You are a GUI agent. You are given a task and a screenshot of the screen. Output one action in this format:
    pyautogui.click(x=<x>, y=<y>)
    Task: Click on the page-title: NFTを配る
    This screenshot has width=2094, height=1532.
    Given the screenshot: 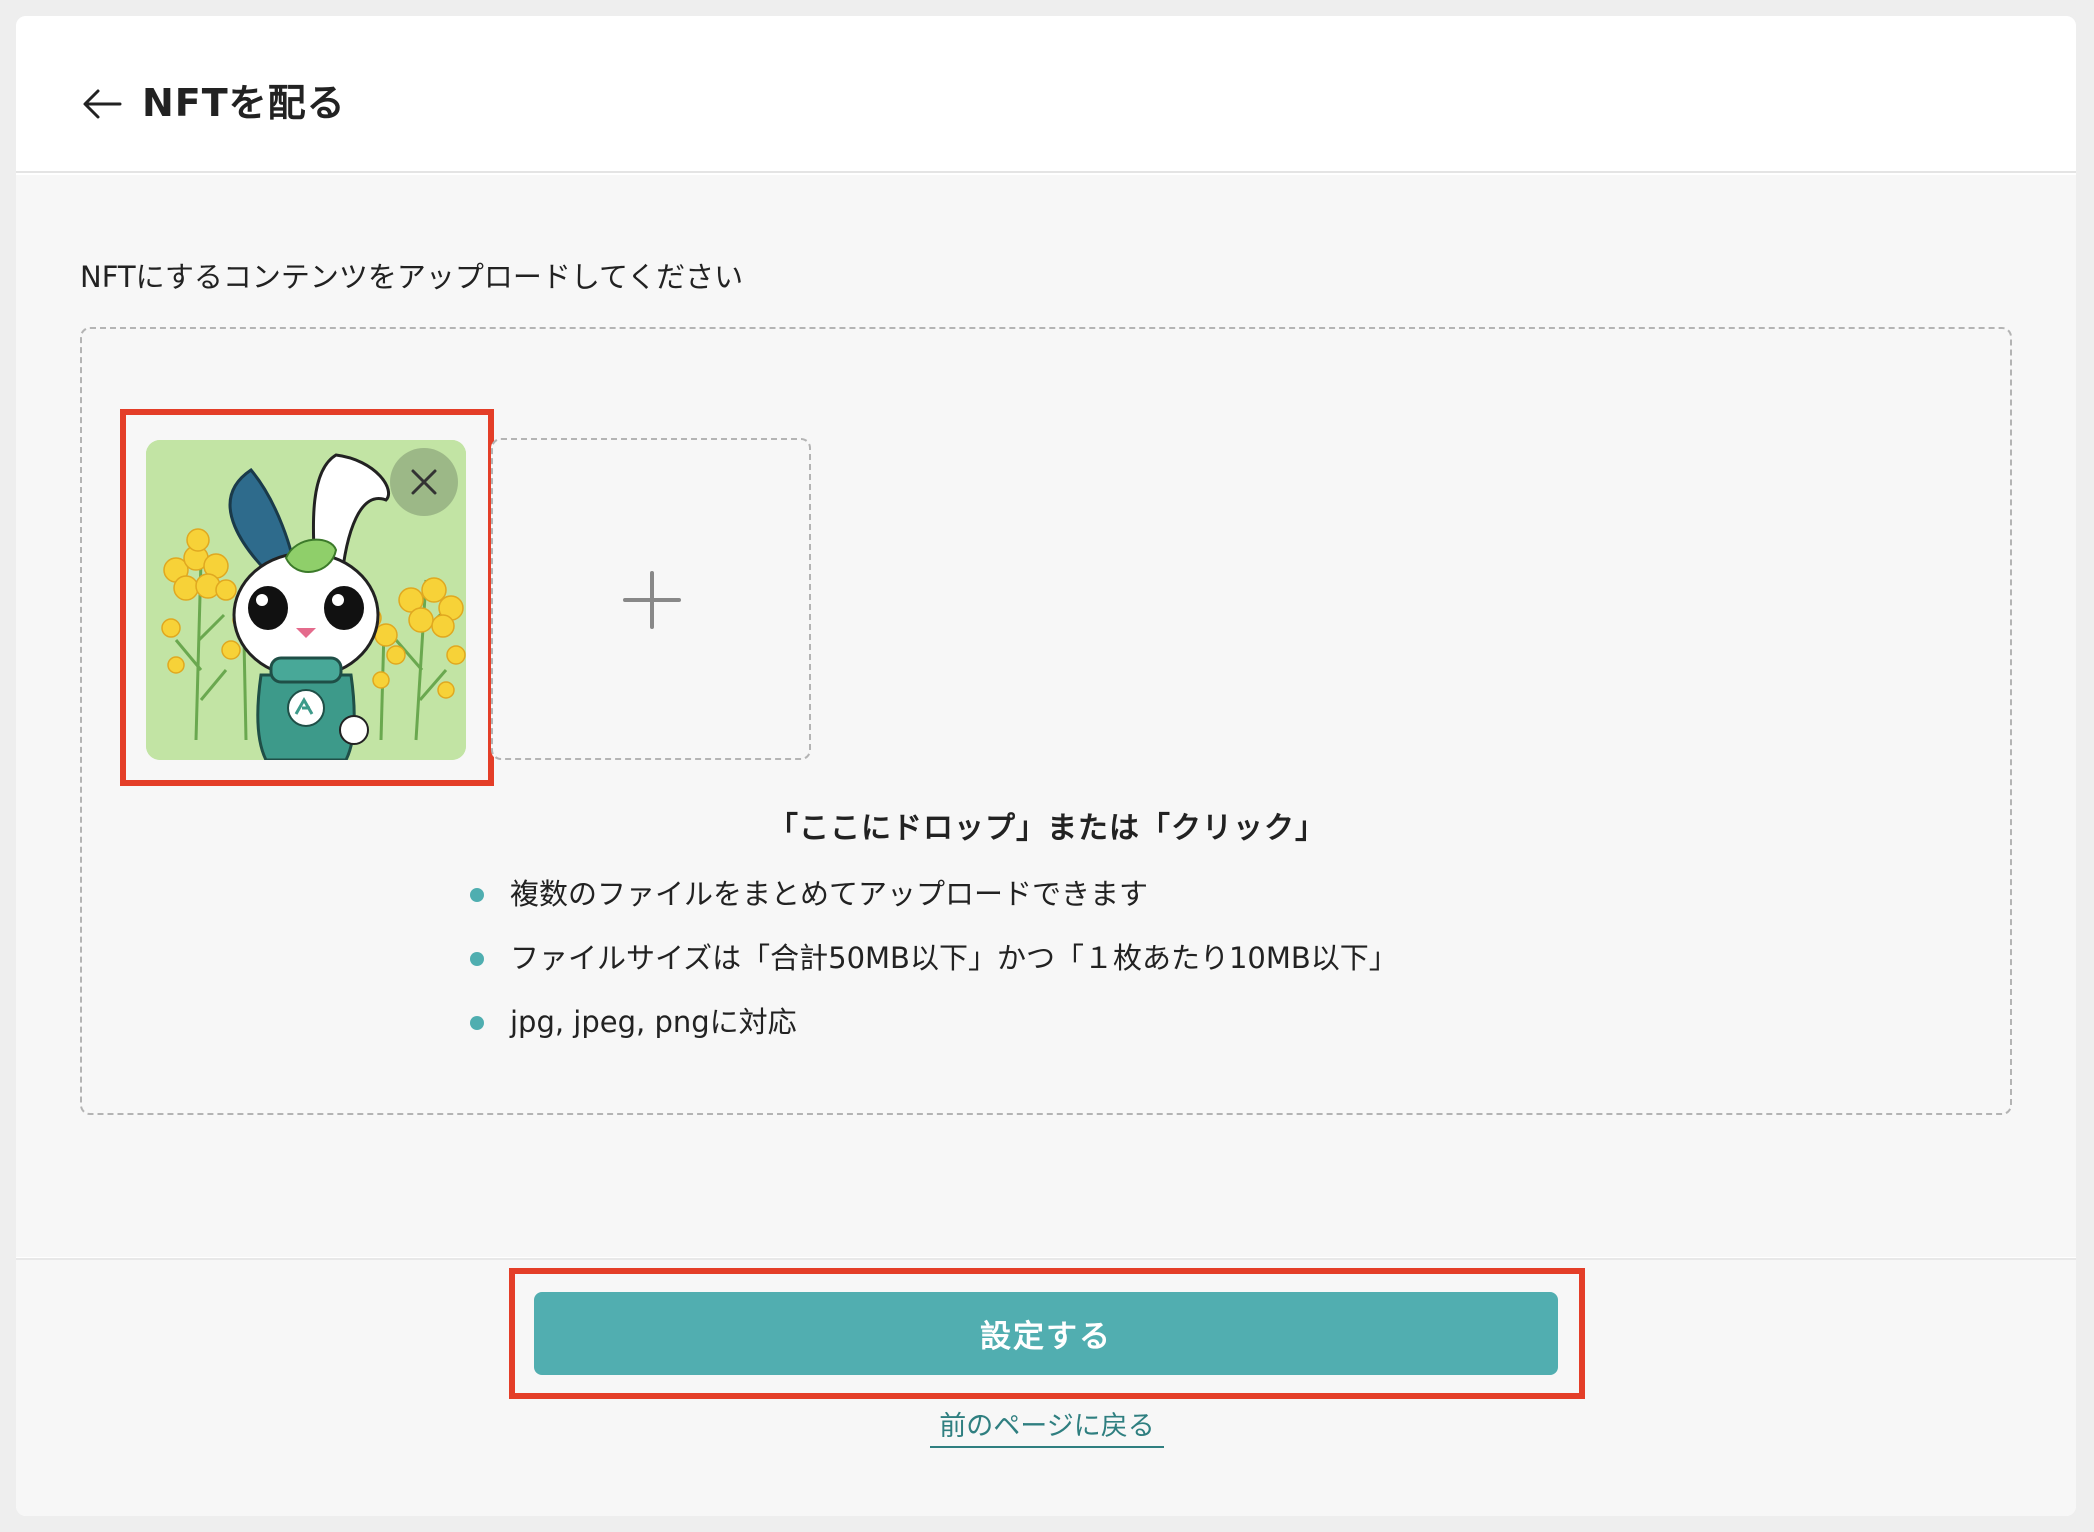 What is the action you would take?
    pyautogui.click(x=244, y=103)
    